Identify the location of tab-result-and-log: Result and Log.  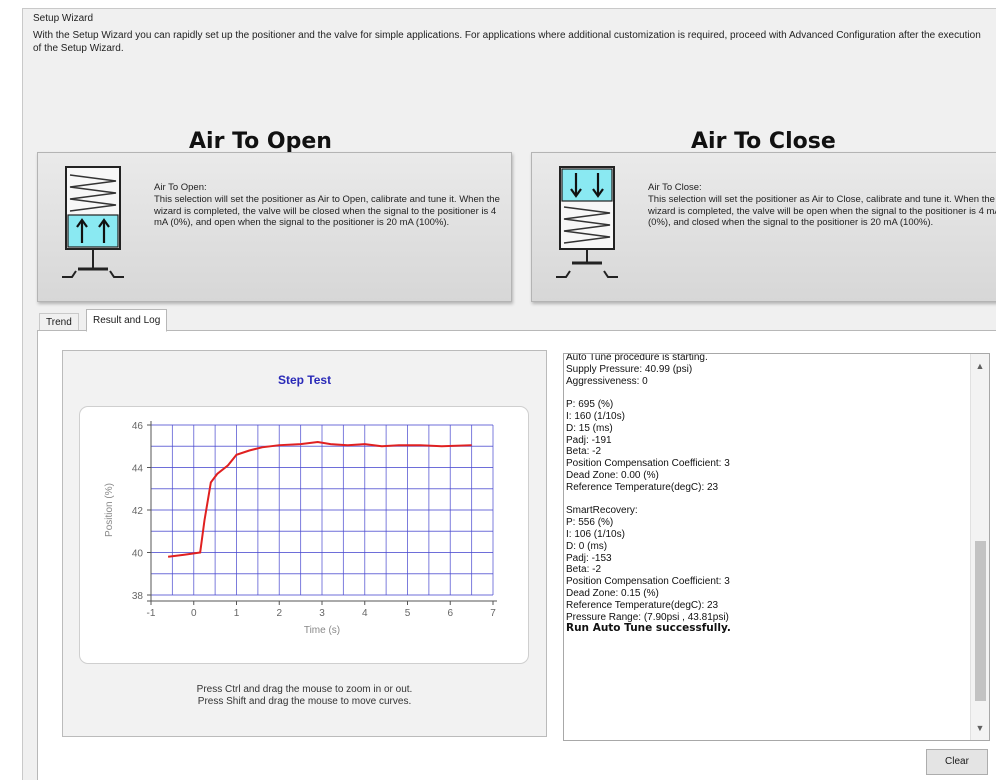
(127, 320).